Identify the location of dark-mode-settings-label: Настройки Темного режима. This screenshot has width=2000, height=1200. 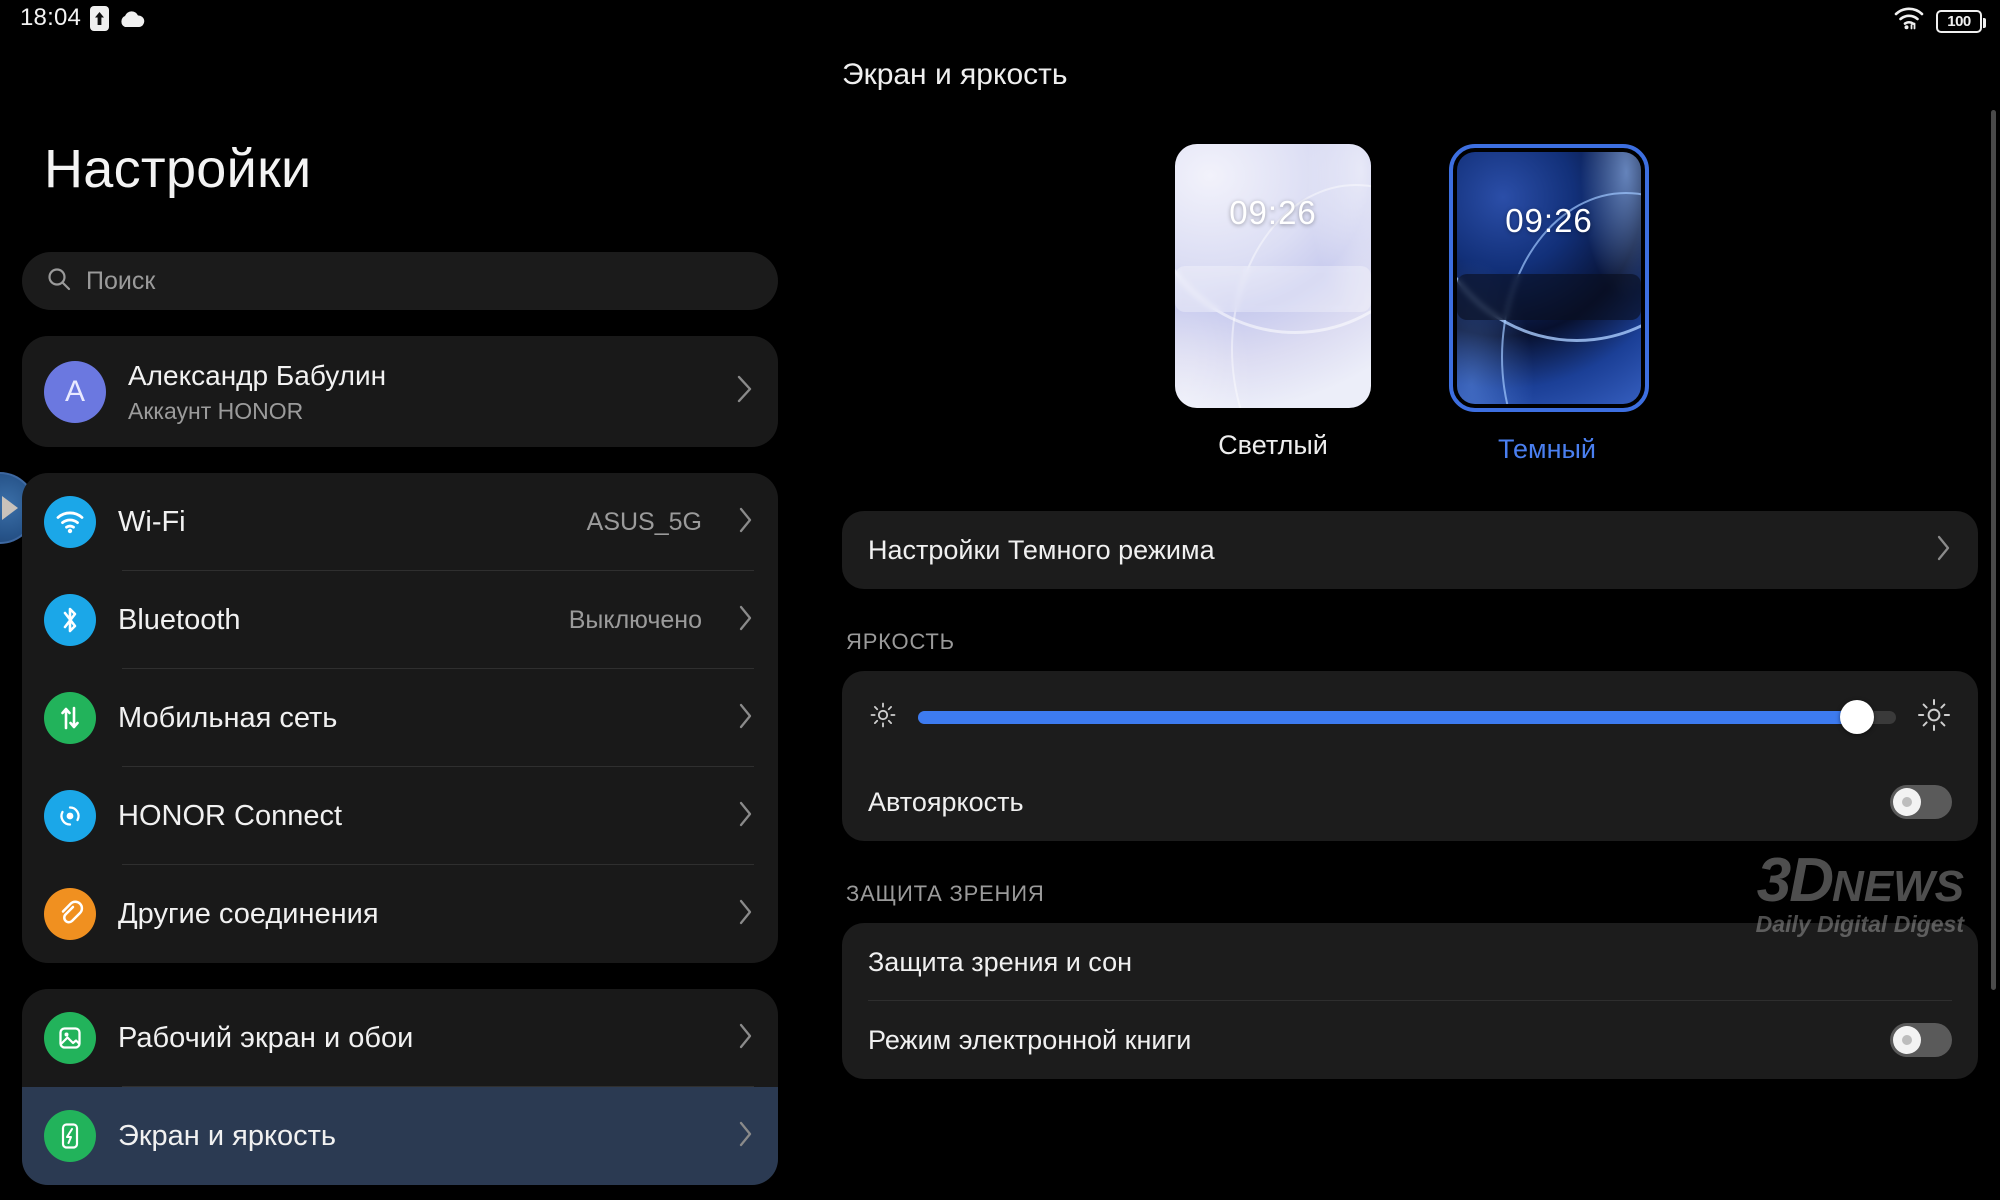
(1041, 549).